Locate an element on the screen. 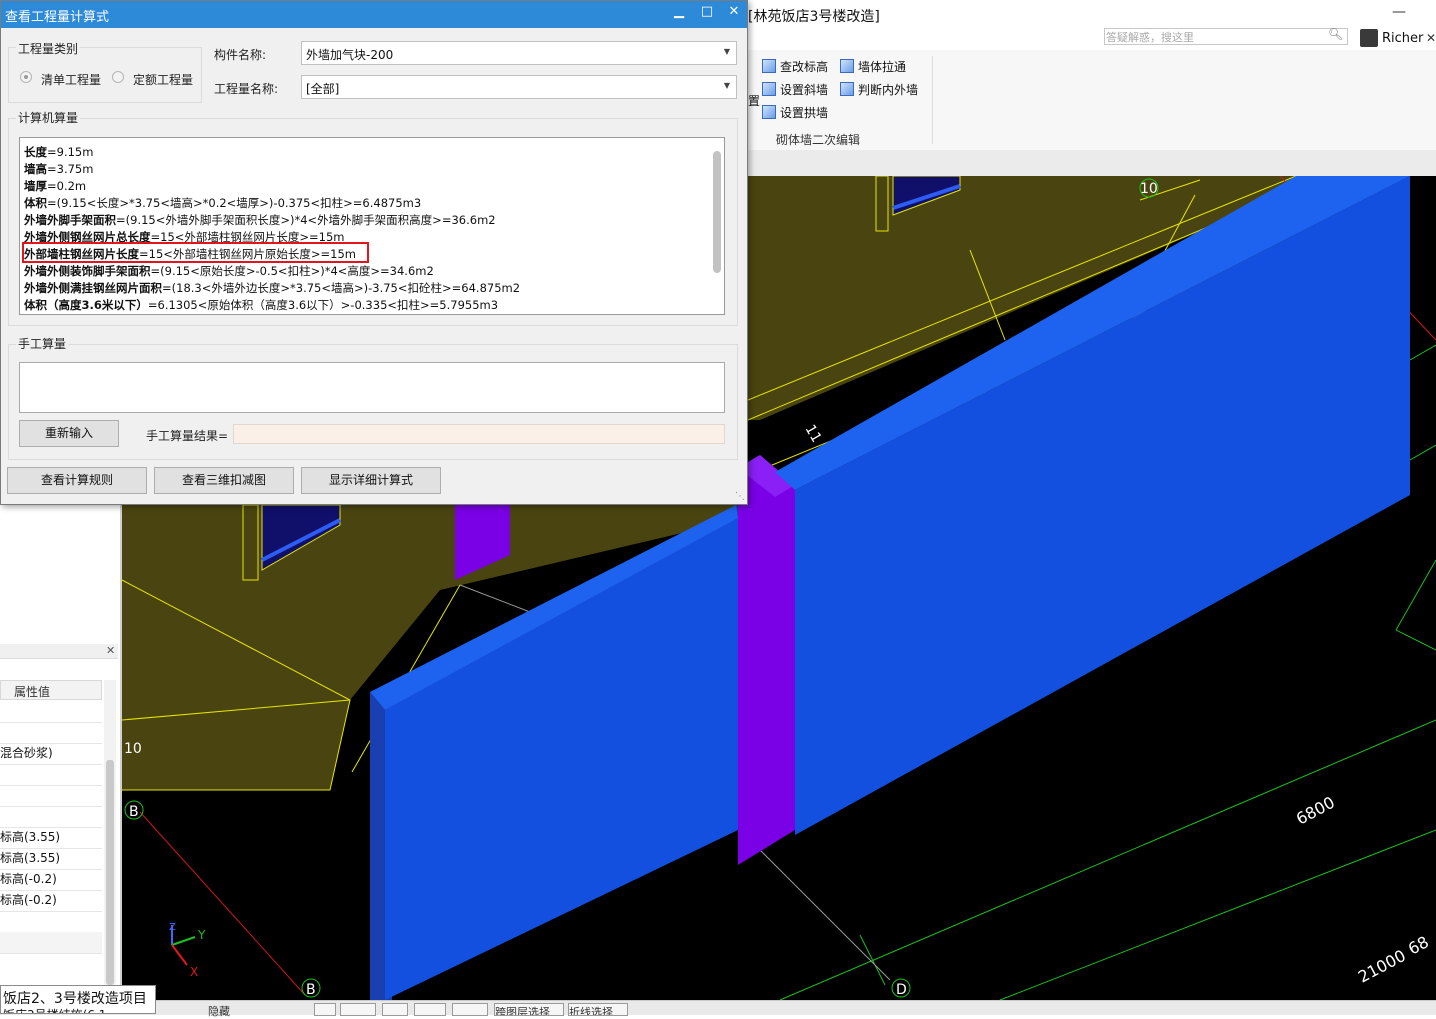 The width and height of the screenshot is (1436, 1019). chevron-down-icon: ▼ is located at coordinates (726, 85).